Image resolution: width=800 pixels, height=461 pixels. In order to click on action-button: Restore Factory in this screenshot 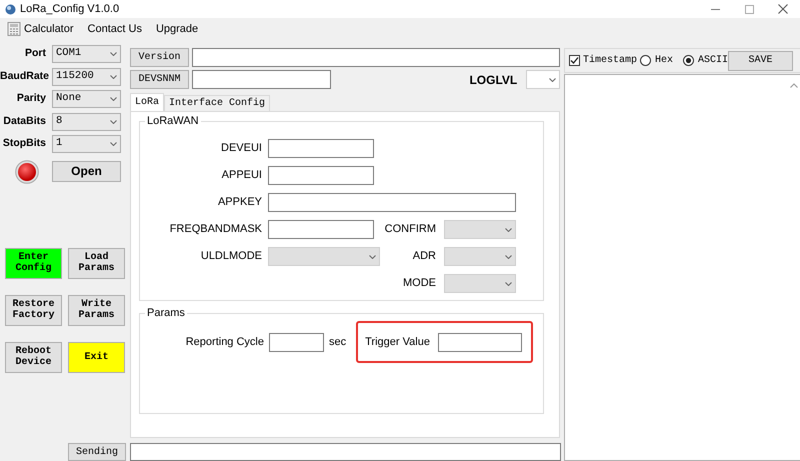, I will do `click(33, 310)`.